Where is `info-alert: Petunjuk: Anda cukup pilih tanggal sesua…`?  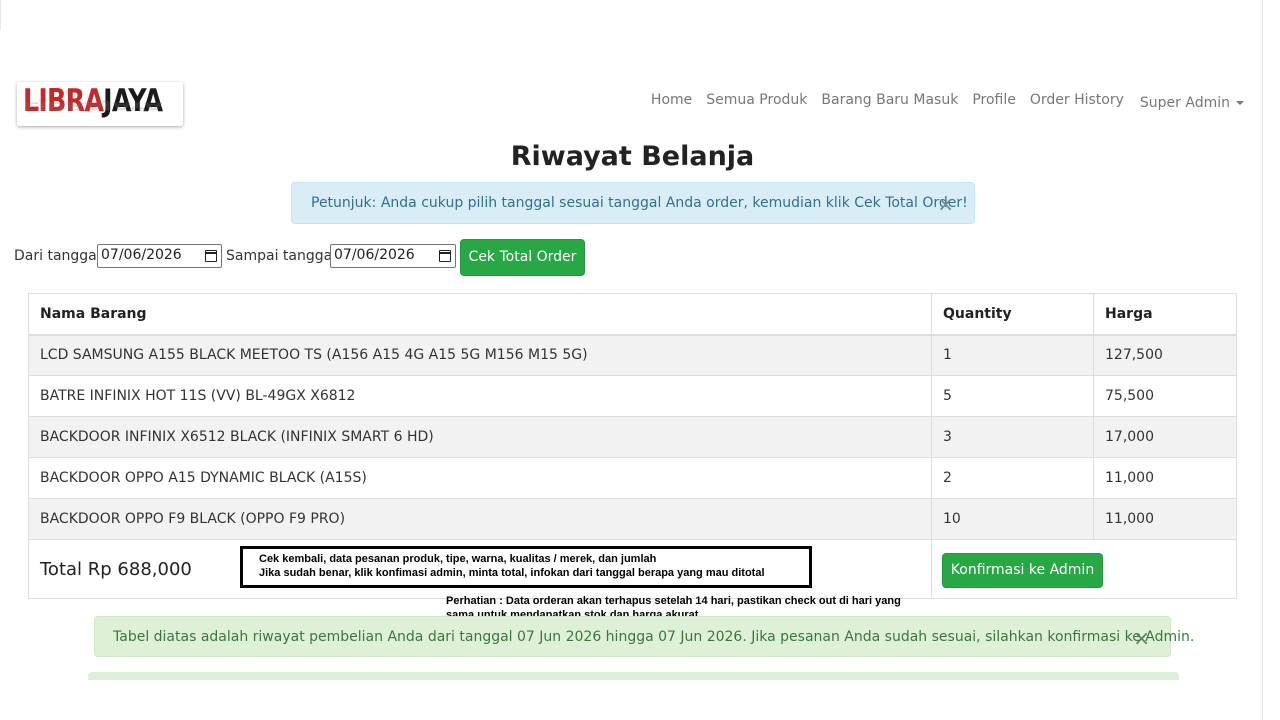 info-alert: Petunjuk: Anda cukup pilih tanggal sesua… is located at coordinates (633, 203).